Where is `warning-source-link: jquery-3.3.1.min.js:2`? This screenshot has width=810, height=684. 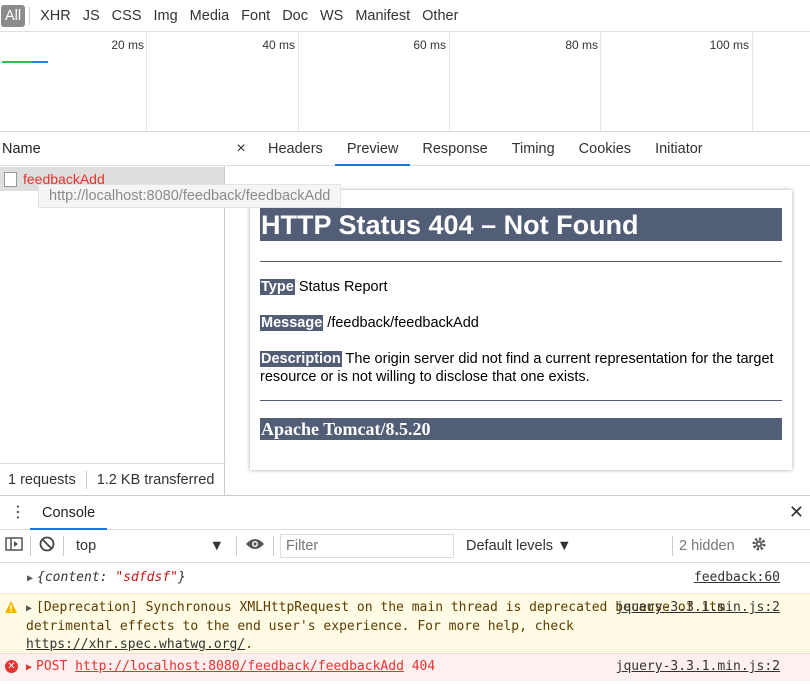
warning-source-link: jquery-3.3.1.min.js:2 is located at coordinates (698, 608).